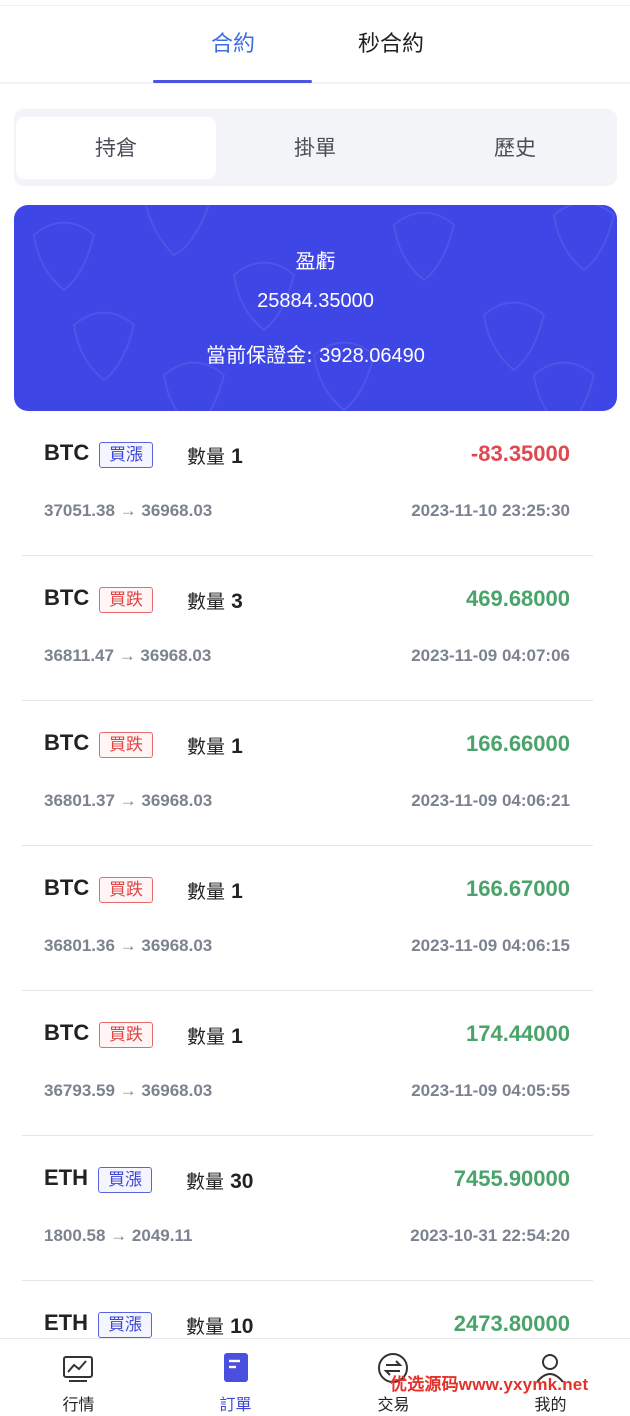 This screenshot has width=630, height=1416. What do you see at coordinates (116, 148) in the screenshot?
I see `segment-positions: 持倉` at bounding box center [116, 148].